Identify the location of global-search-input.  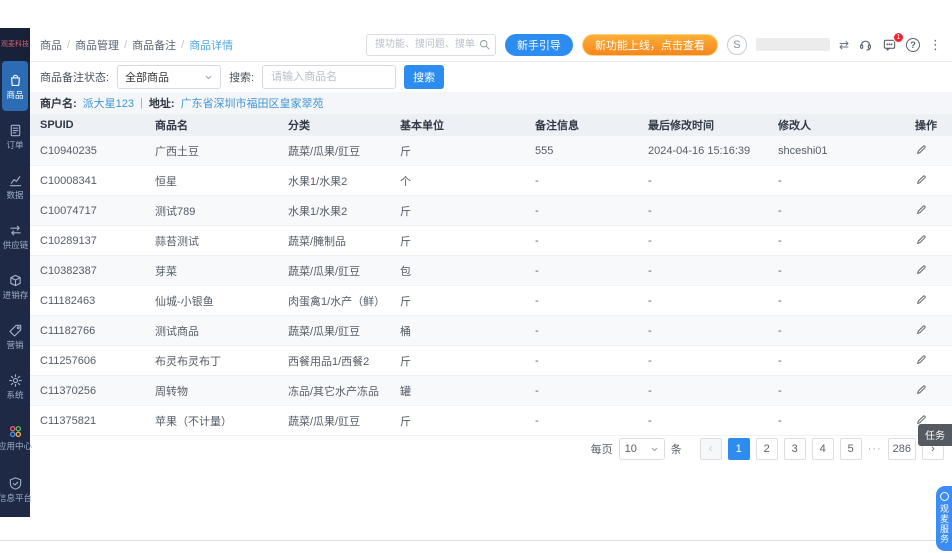
(430, 44).